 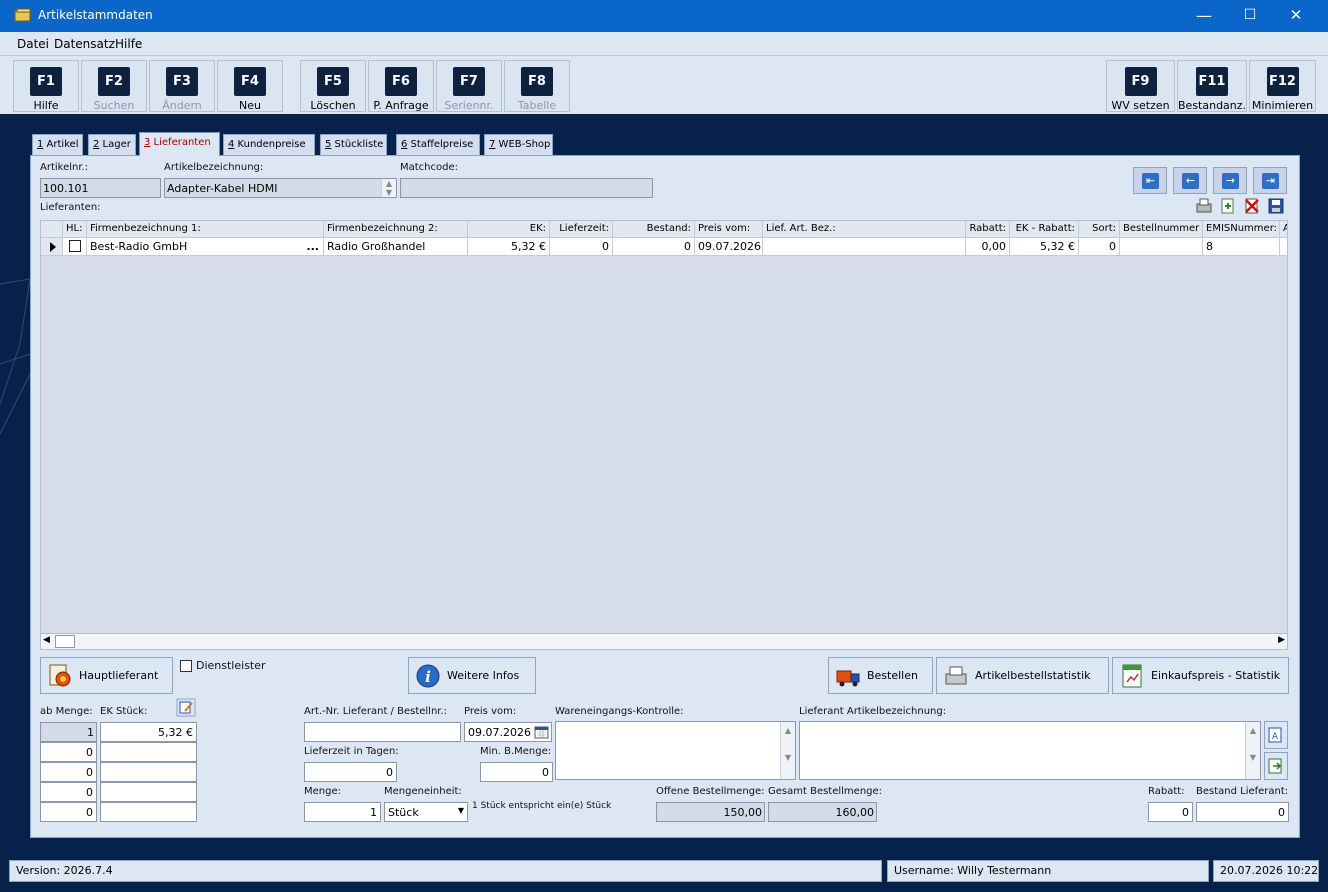 I want to click on cell-bestellnummer, so click(x=1161, y=247).